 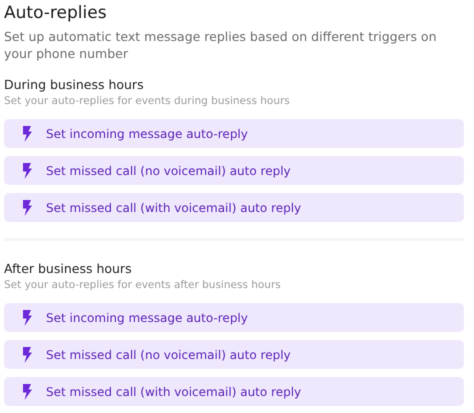 I want to click on section-subheading: Set your auto-replies for events during business hours, so click(x=147, y=101).